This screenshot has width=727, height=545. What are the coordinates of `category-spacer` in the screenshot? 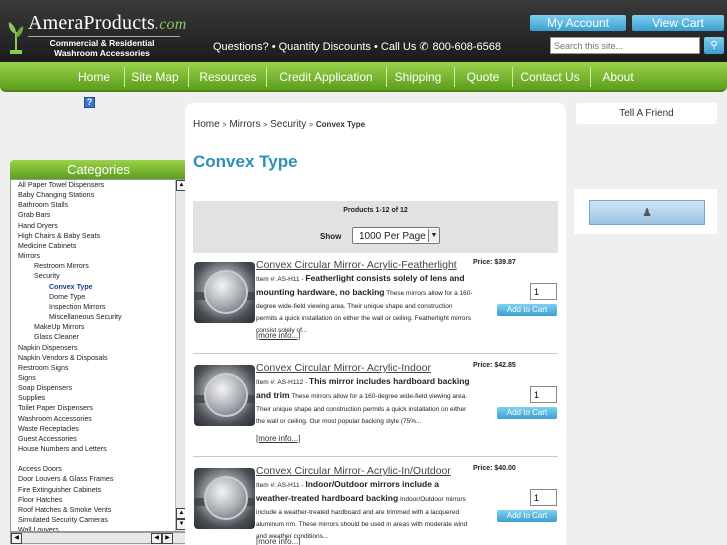 It's located at (93, 459).